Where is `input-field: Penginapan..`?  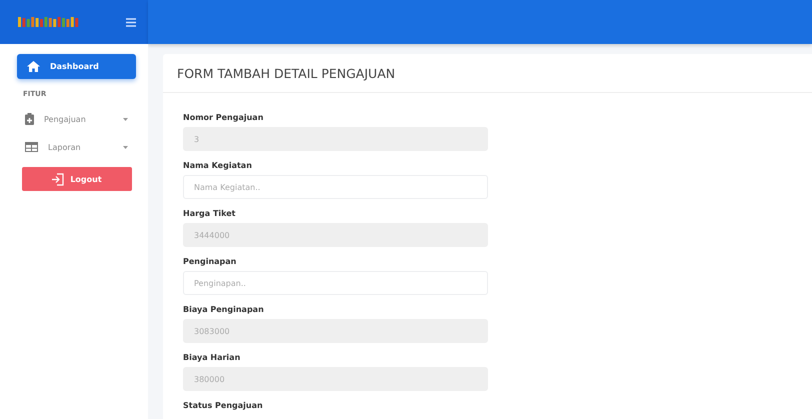 input-field: Penginapan.. is located at coordinates (335, 283).